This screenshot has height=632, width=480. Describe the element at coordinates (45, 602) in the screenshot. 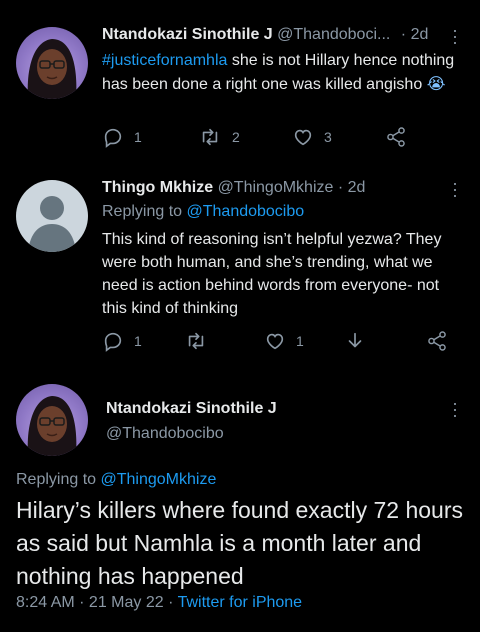

I see `tweet-time: 8:24 AM` at that location.